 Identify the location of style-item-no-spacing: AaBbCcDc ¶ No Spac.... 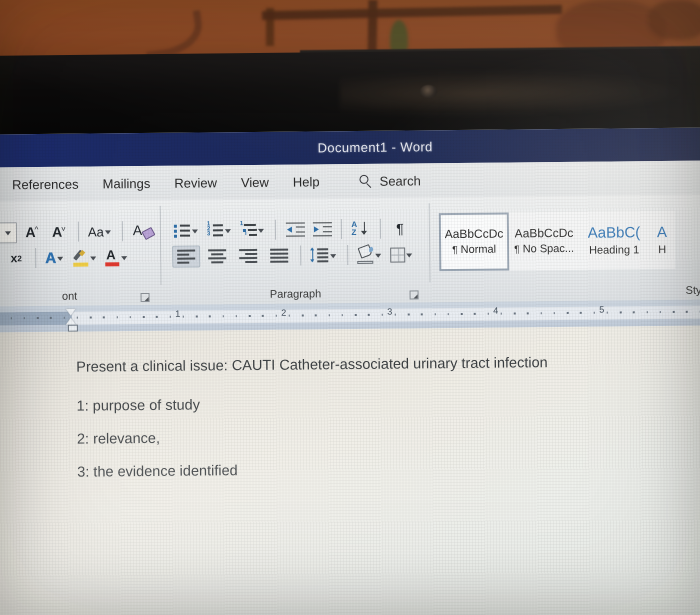
(544, 241).